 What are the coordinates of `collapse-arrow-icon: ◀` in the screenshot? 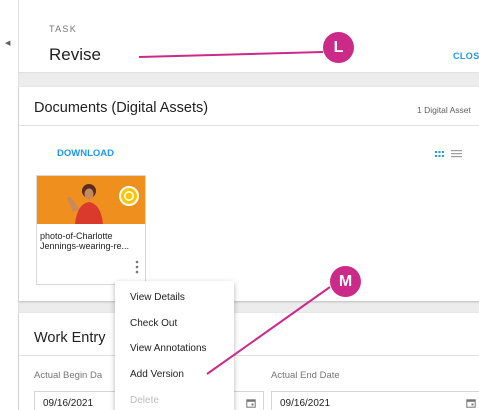 It's located at (7, 44).